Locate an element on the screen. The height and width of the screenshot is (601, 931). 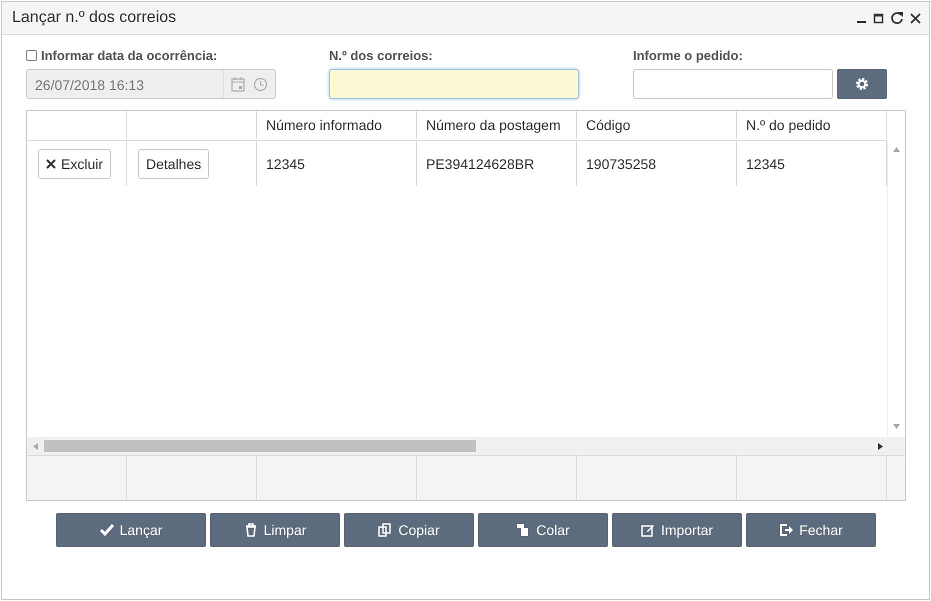
column-header: N.º do pedido is located at coordinates (812, 125).